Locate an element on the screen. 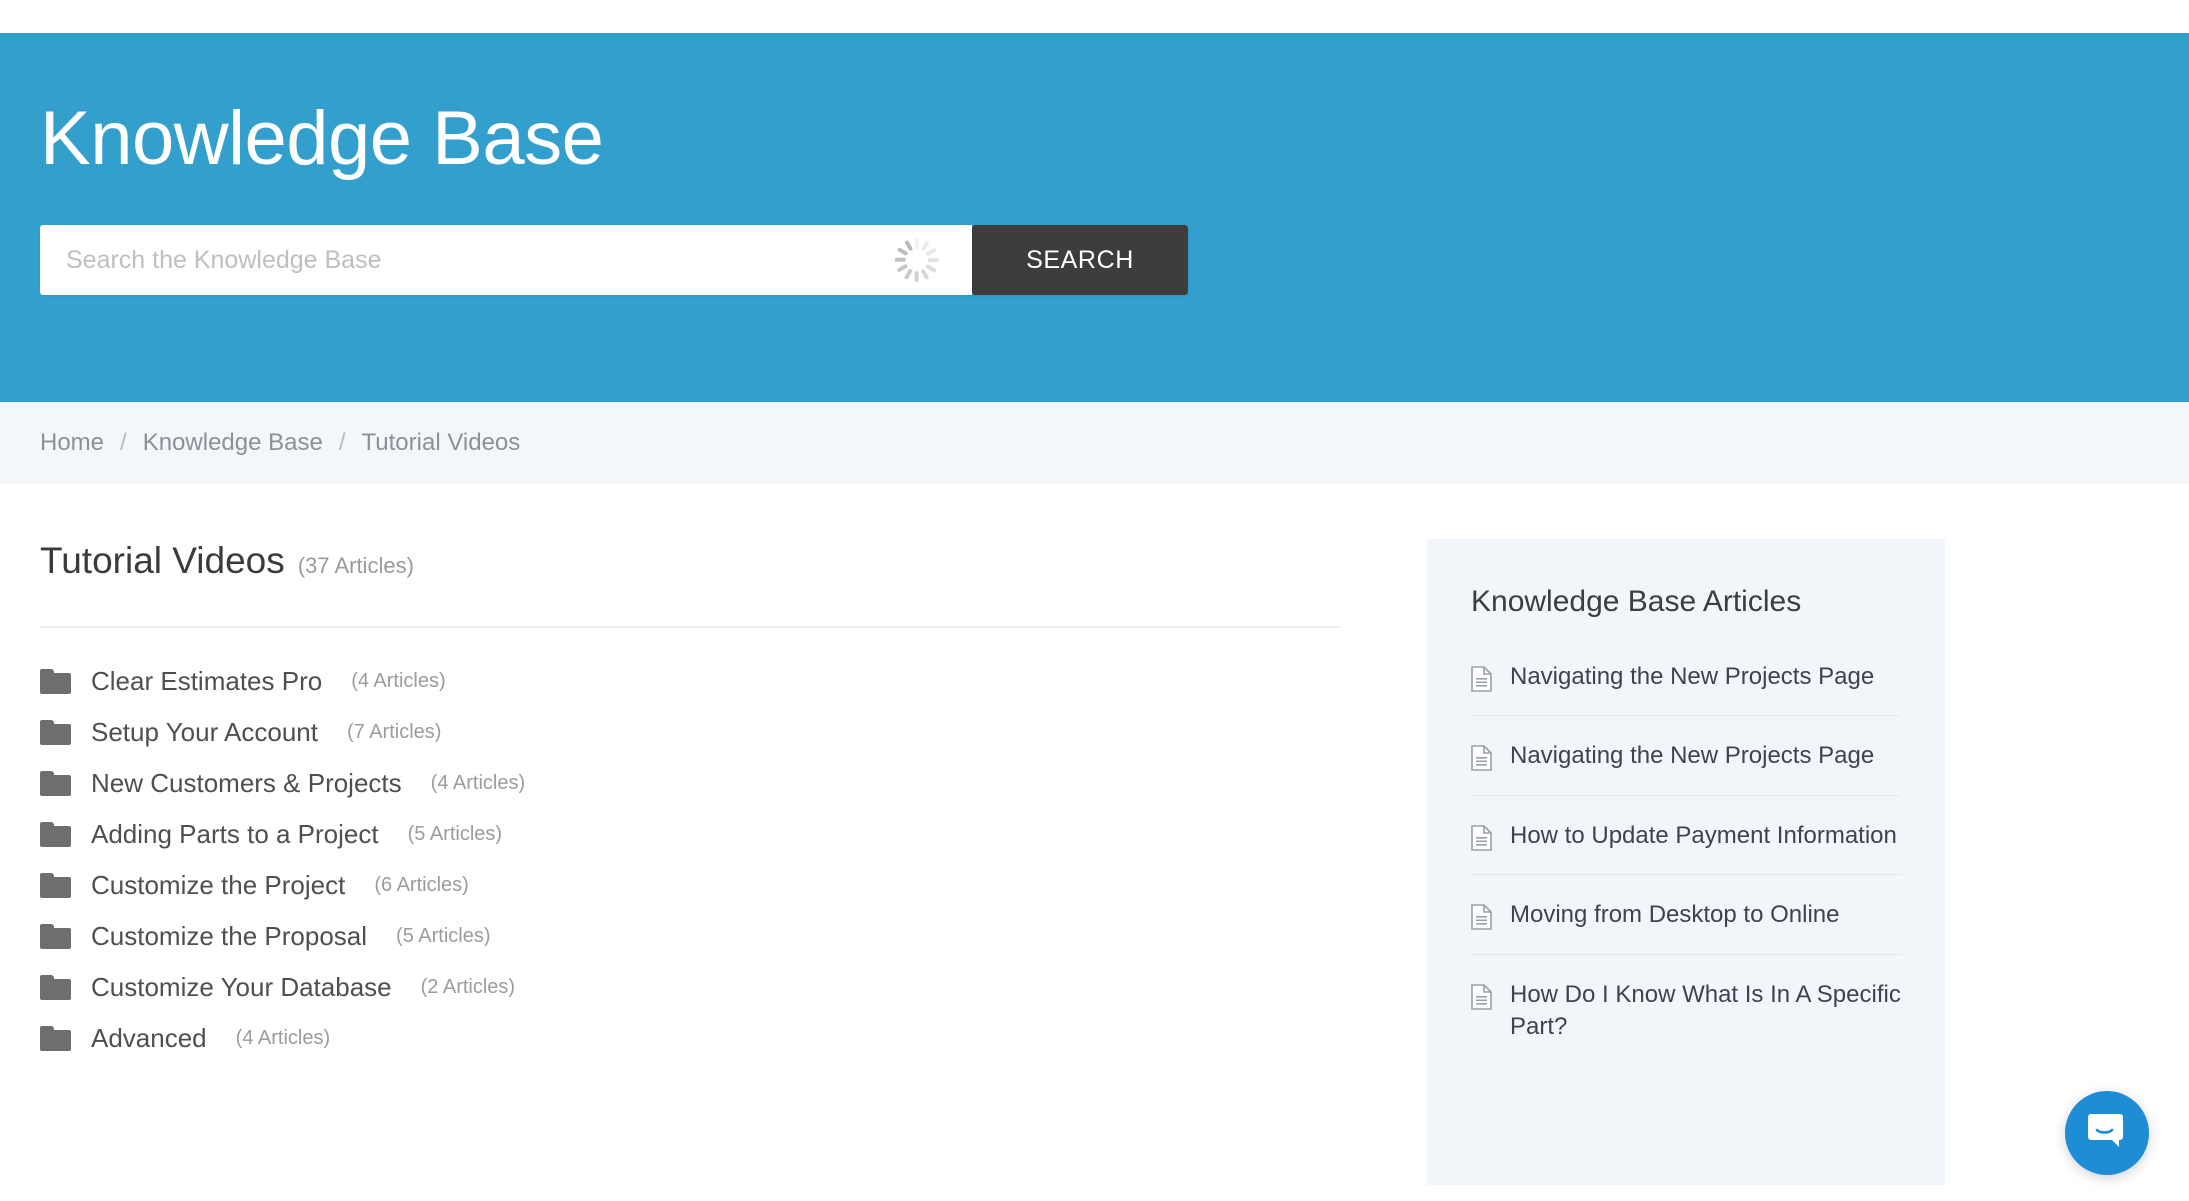 The width and height of the screenshot is (2189, 1201). folder-link: Adding Parts to a Project is located at coordinates (235, 834).